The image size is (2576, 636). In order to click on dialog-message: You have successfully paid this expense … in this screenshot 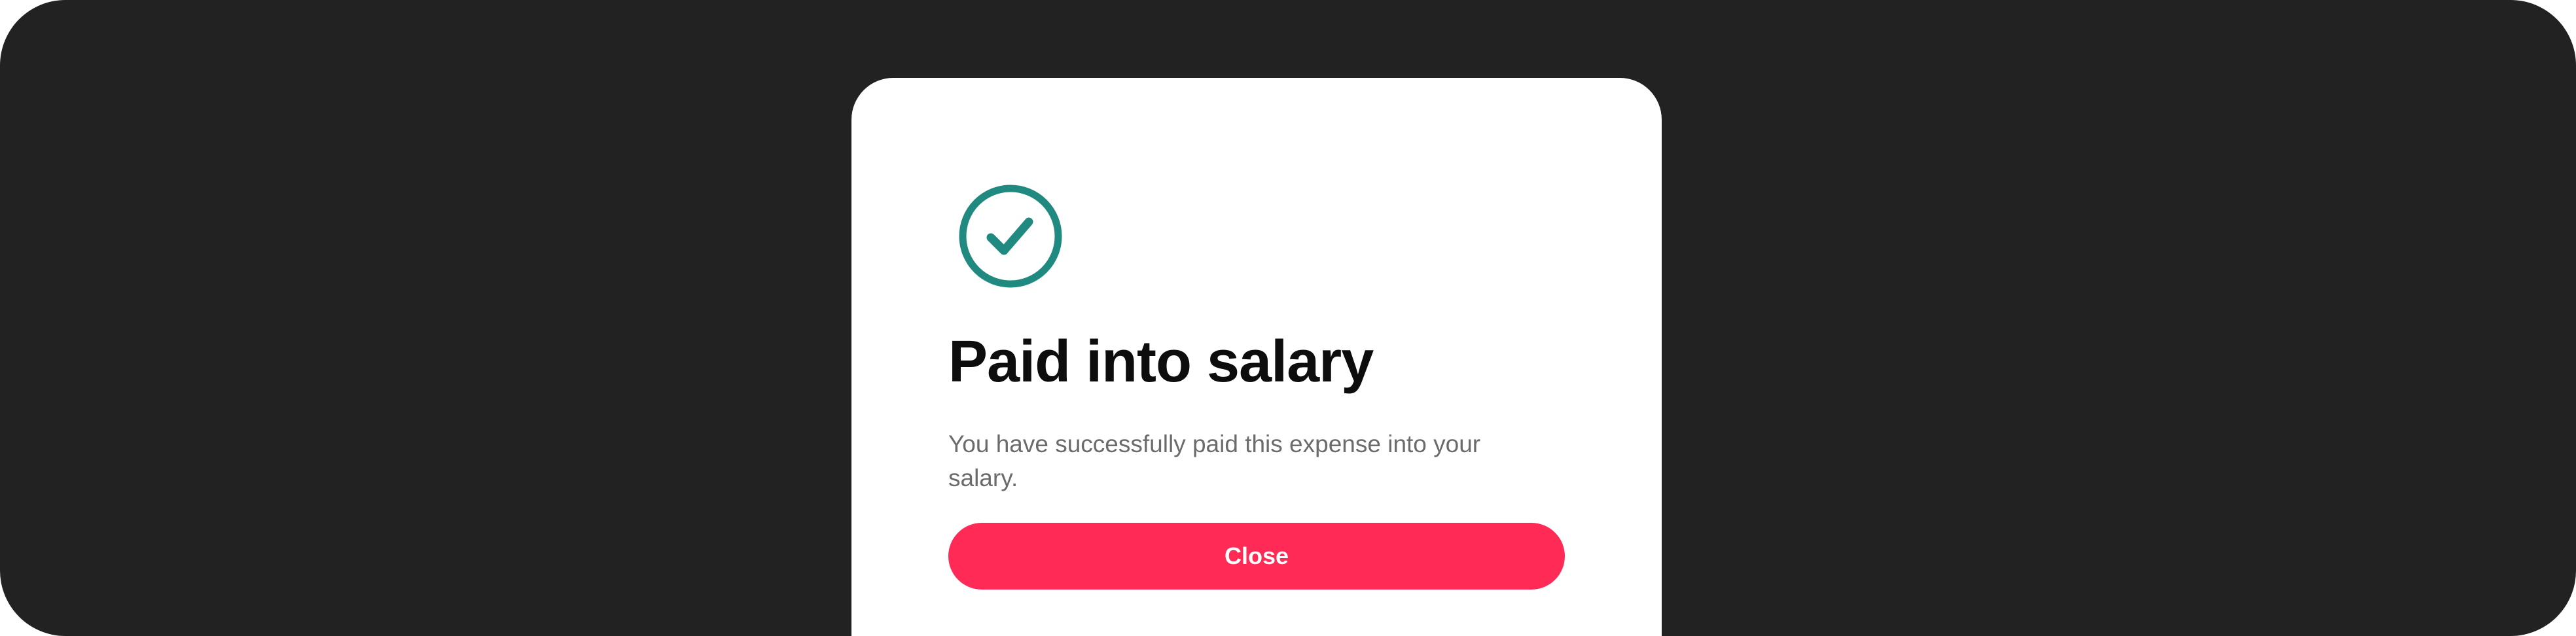, I will do `click(1214, 461)`.